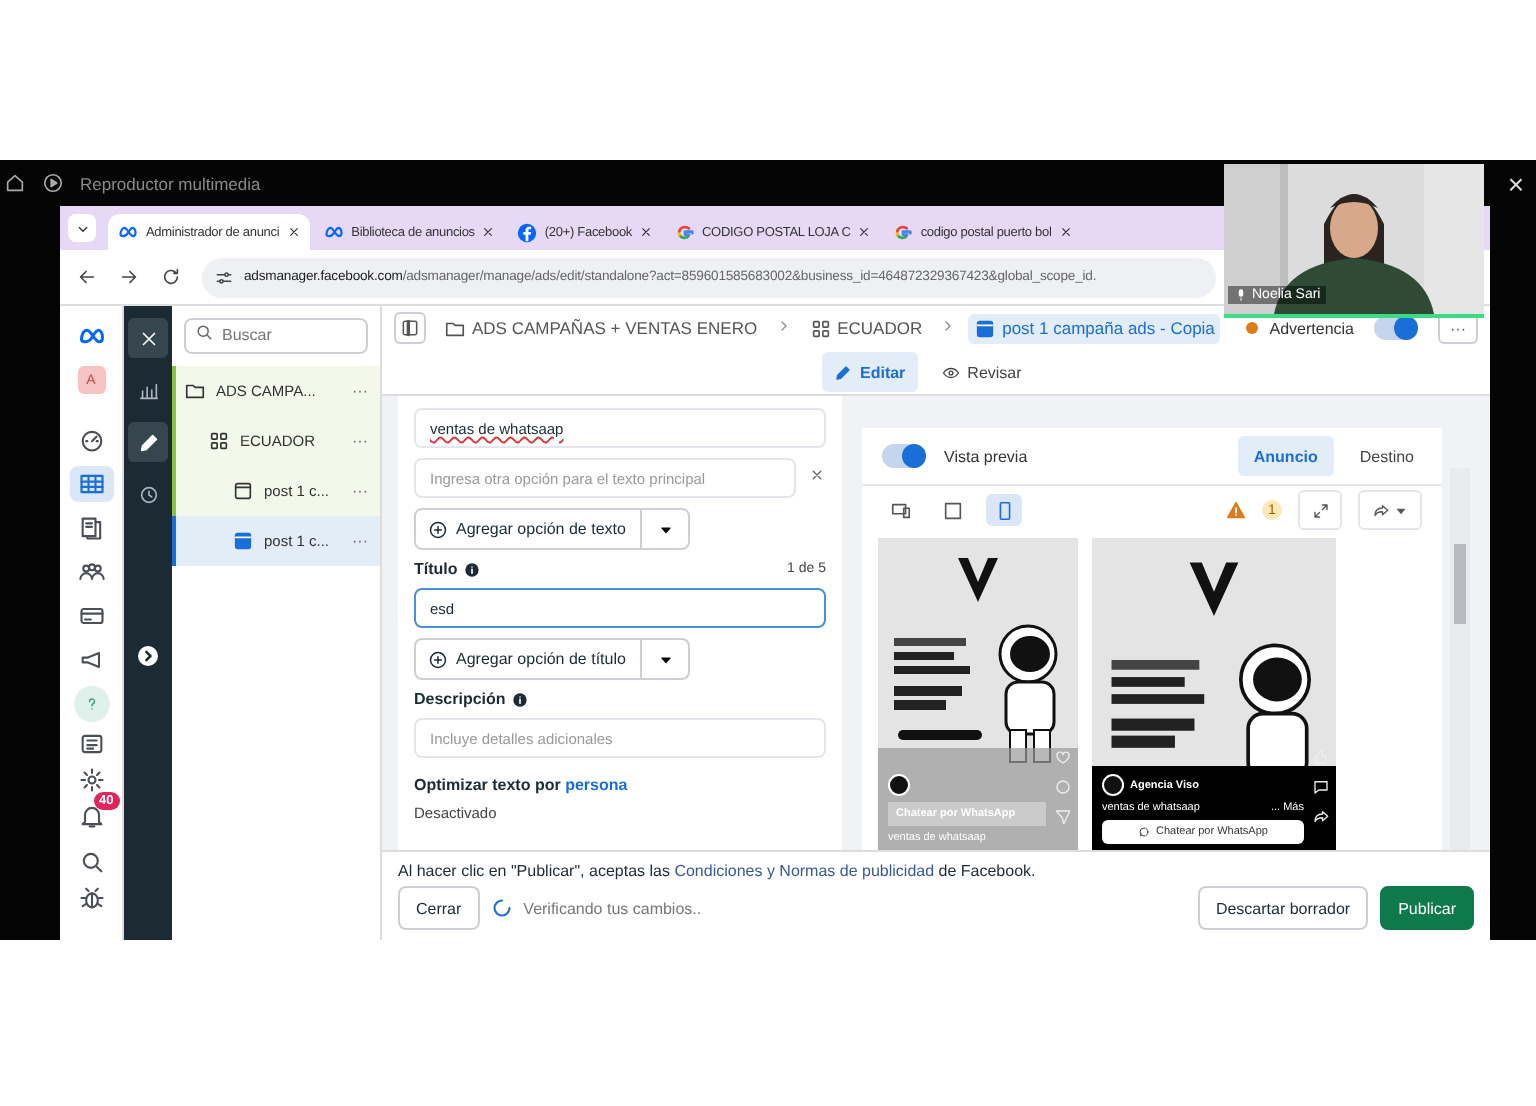 This screenshot has width=1536, height=1106. What do you see at coordinates (91, 528) in the screenshot?
I see `pages-icon` at bounding box center [91, 528].